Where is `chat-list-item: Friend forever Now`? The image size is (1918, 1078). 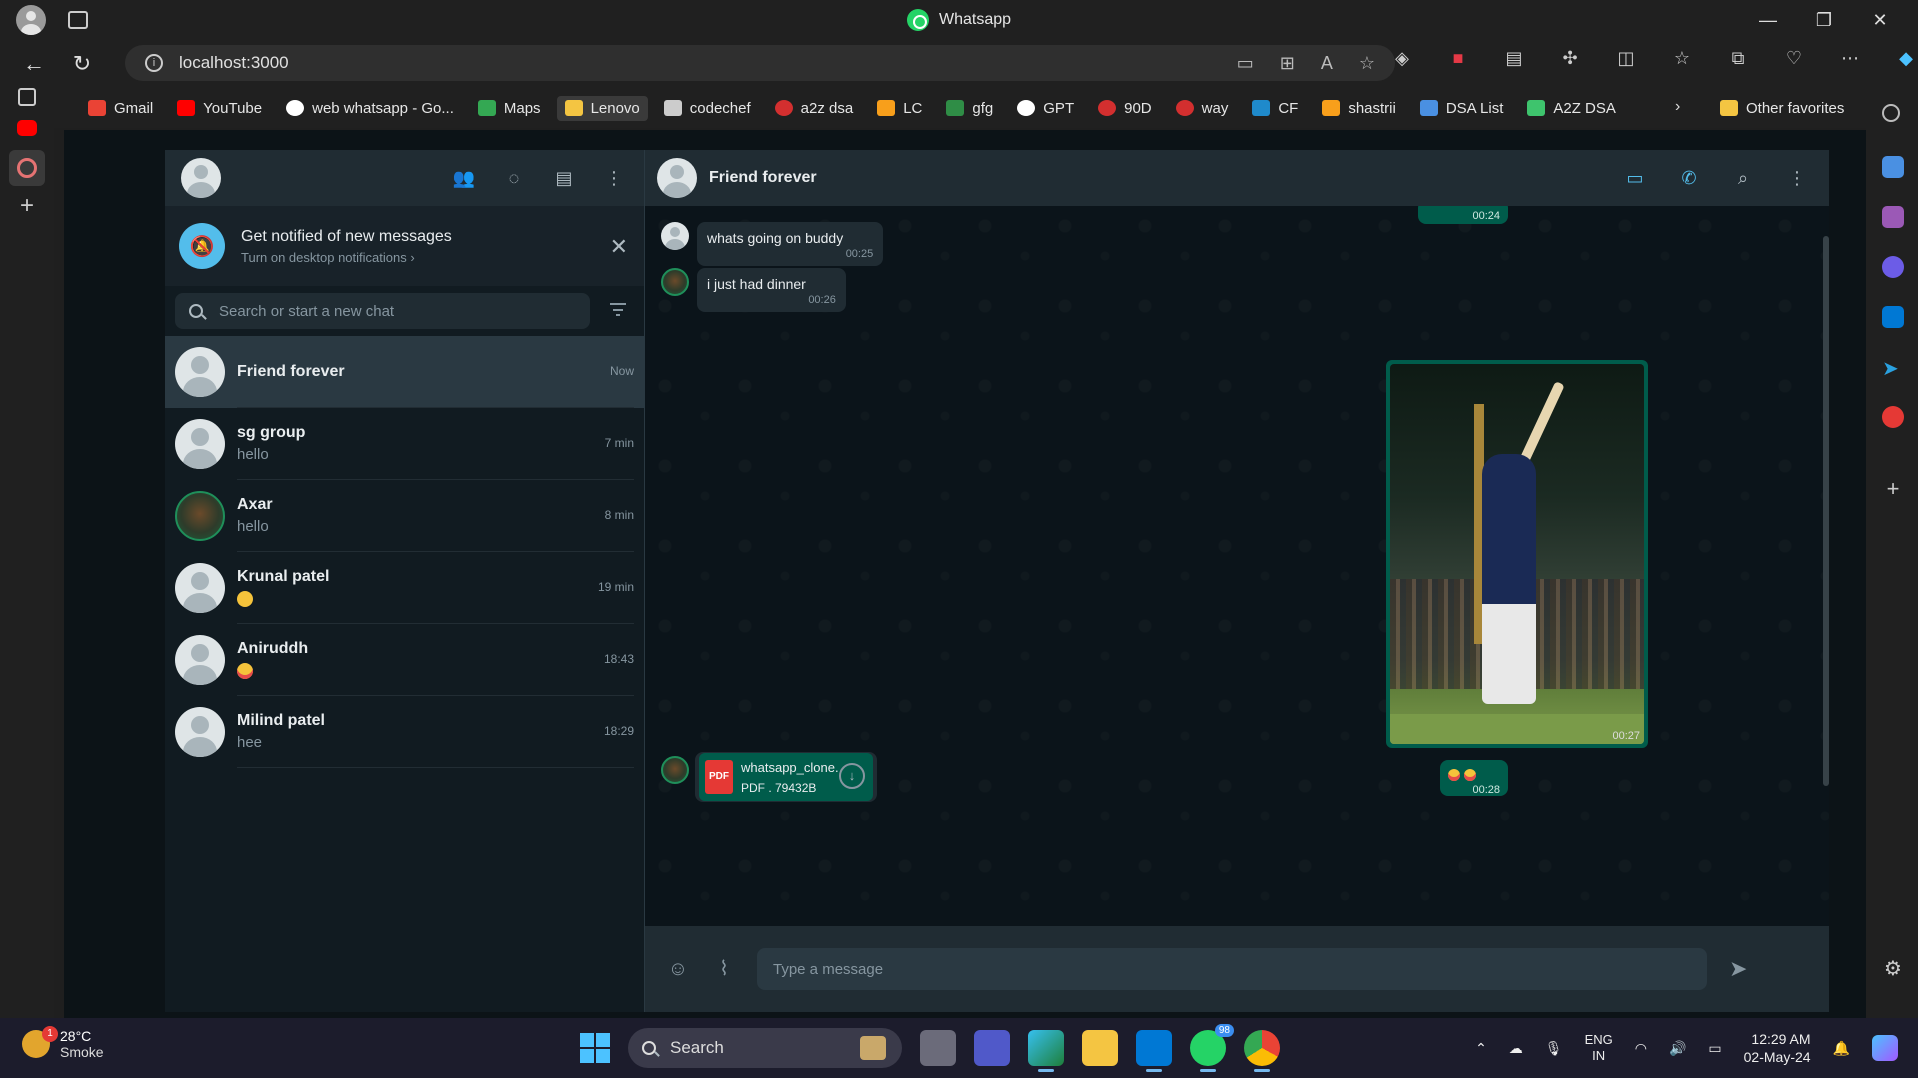 chat-list-item: Friend forever Now is located at coordinates (404, 372).